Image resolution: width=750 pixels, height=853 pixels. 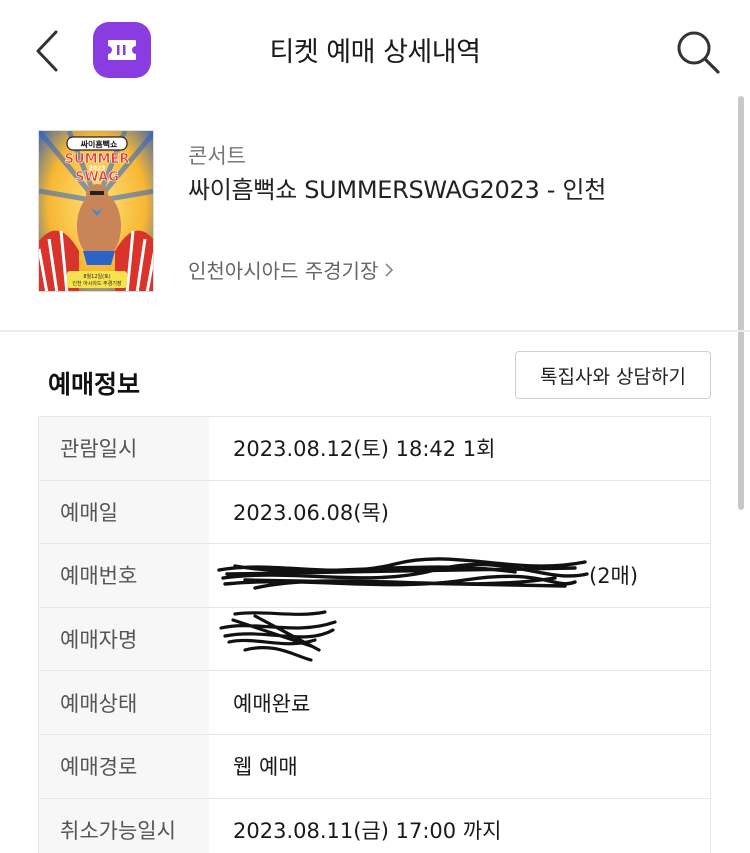 I want to click on poster-logo-text: 싸이흠뻑쇼, so click(x=99, y=144).